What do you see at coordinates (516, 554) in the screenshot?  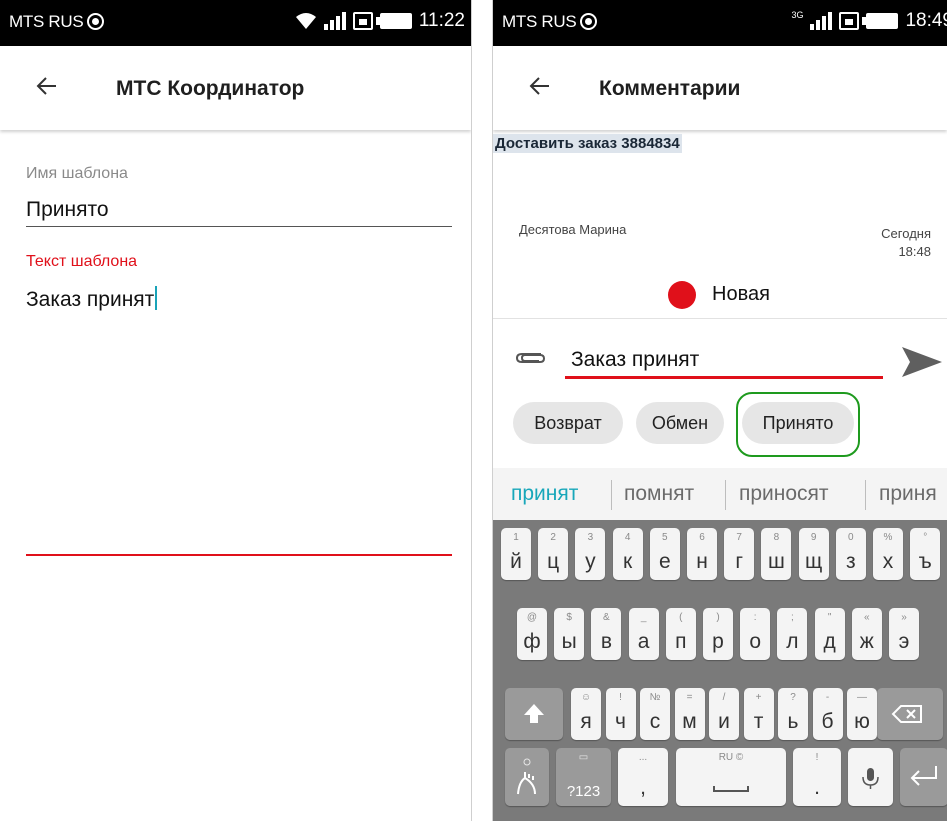 I see `key-й: 1й` at bounding box center [516, 554].